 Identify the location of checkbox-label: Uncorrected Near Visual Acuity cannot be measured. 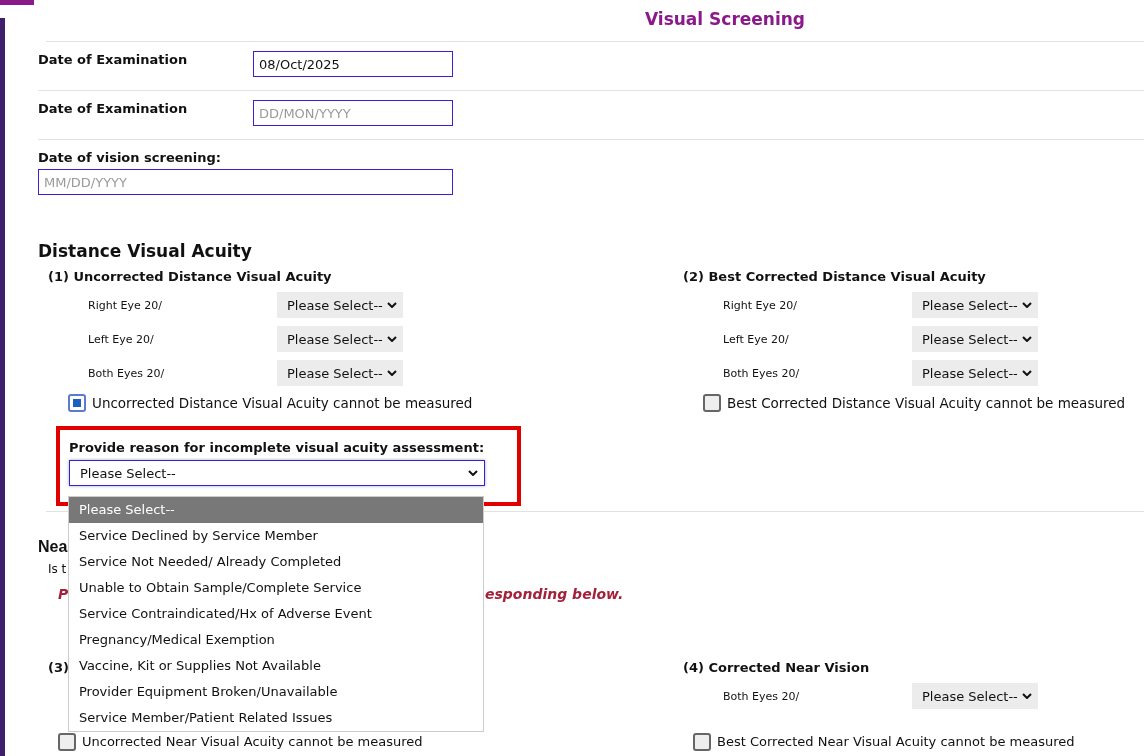
(252, 742).